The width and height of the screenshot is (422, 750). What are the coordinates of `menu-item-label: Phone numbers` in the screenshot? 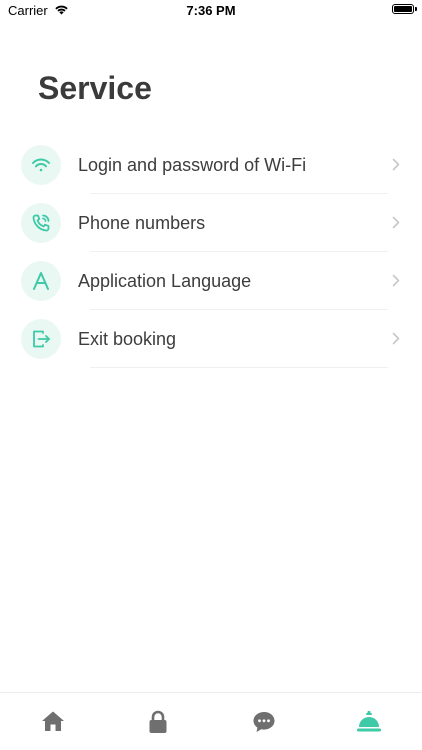 It's located at (142, 223).